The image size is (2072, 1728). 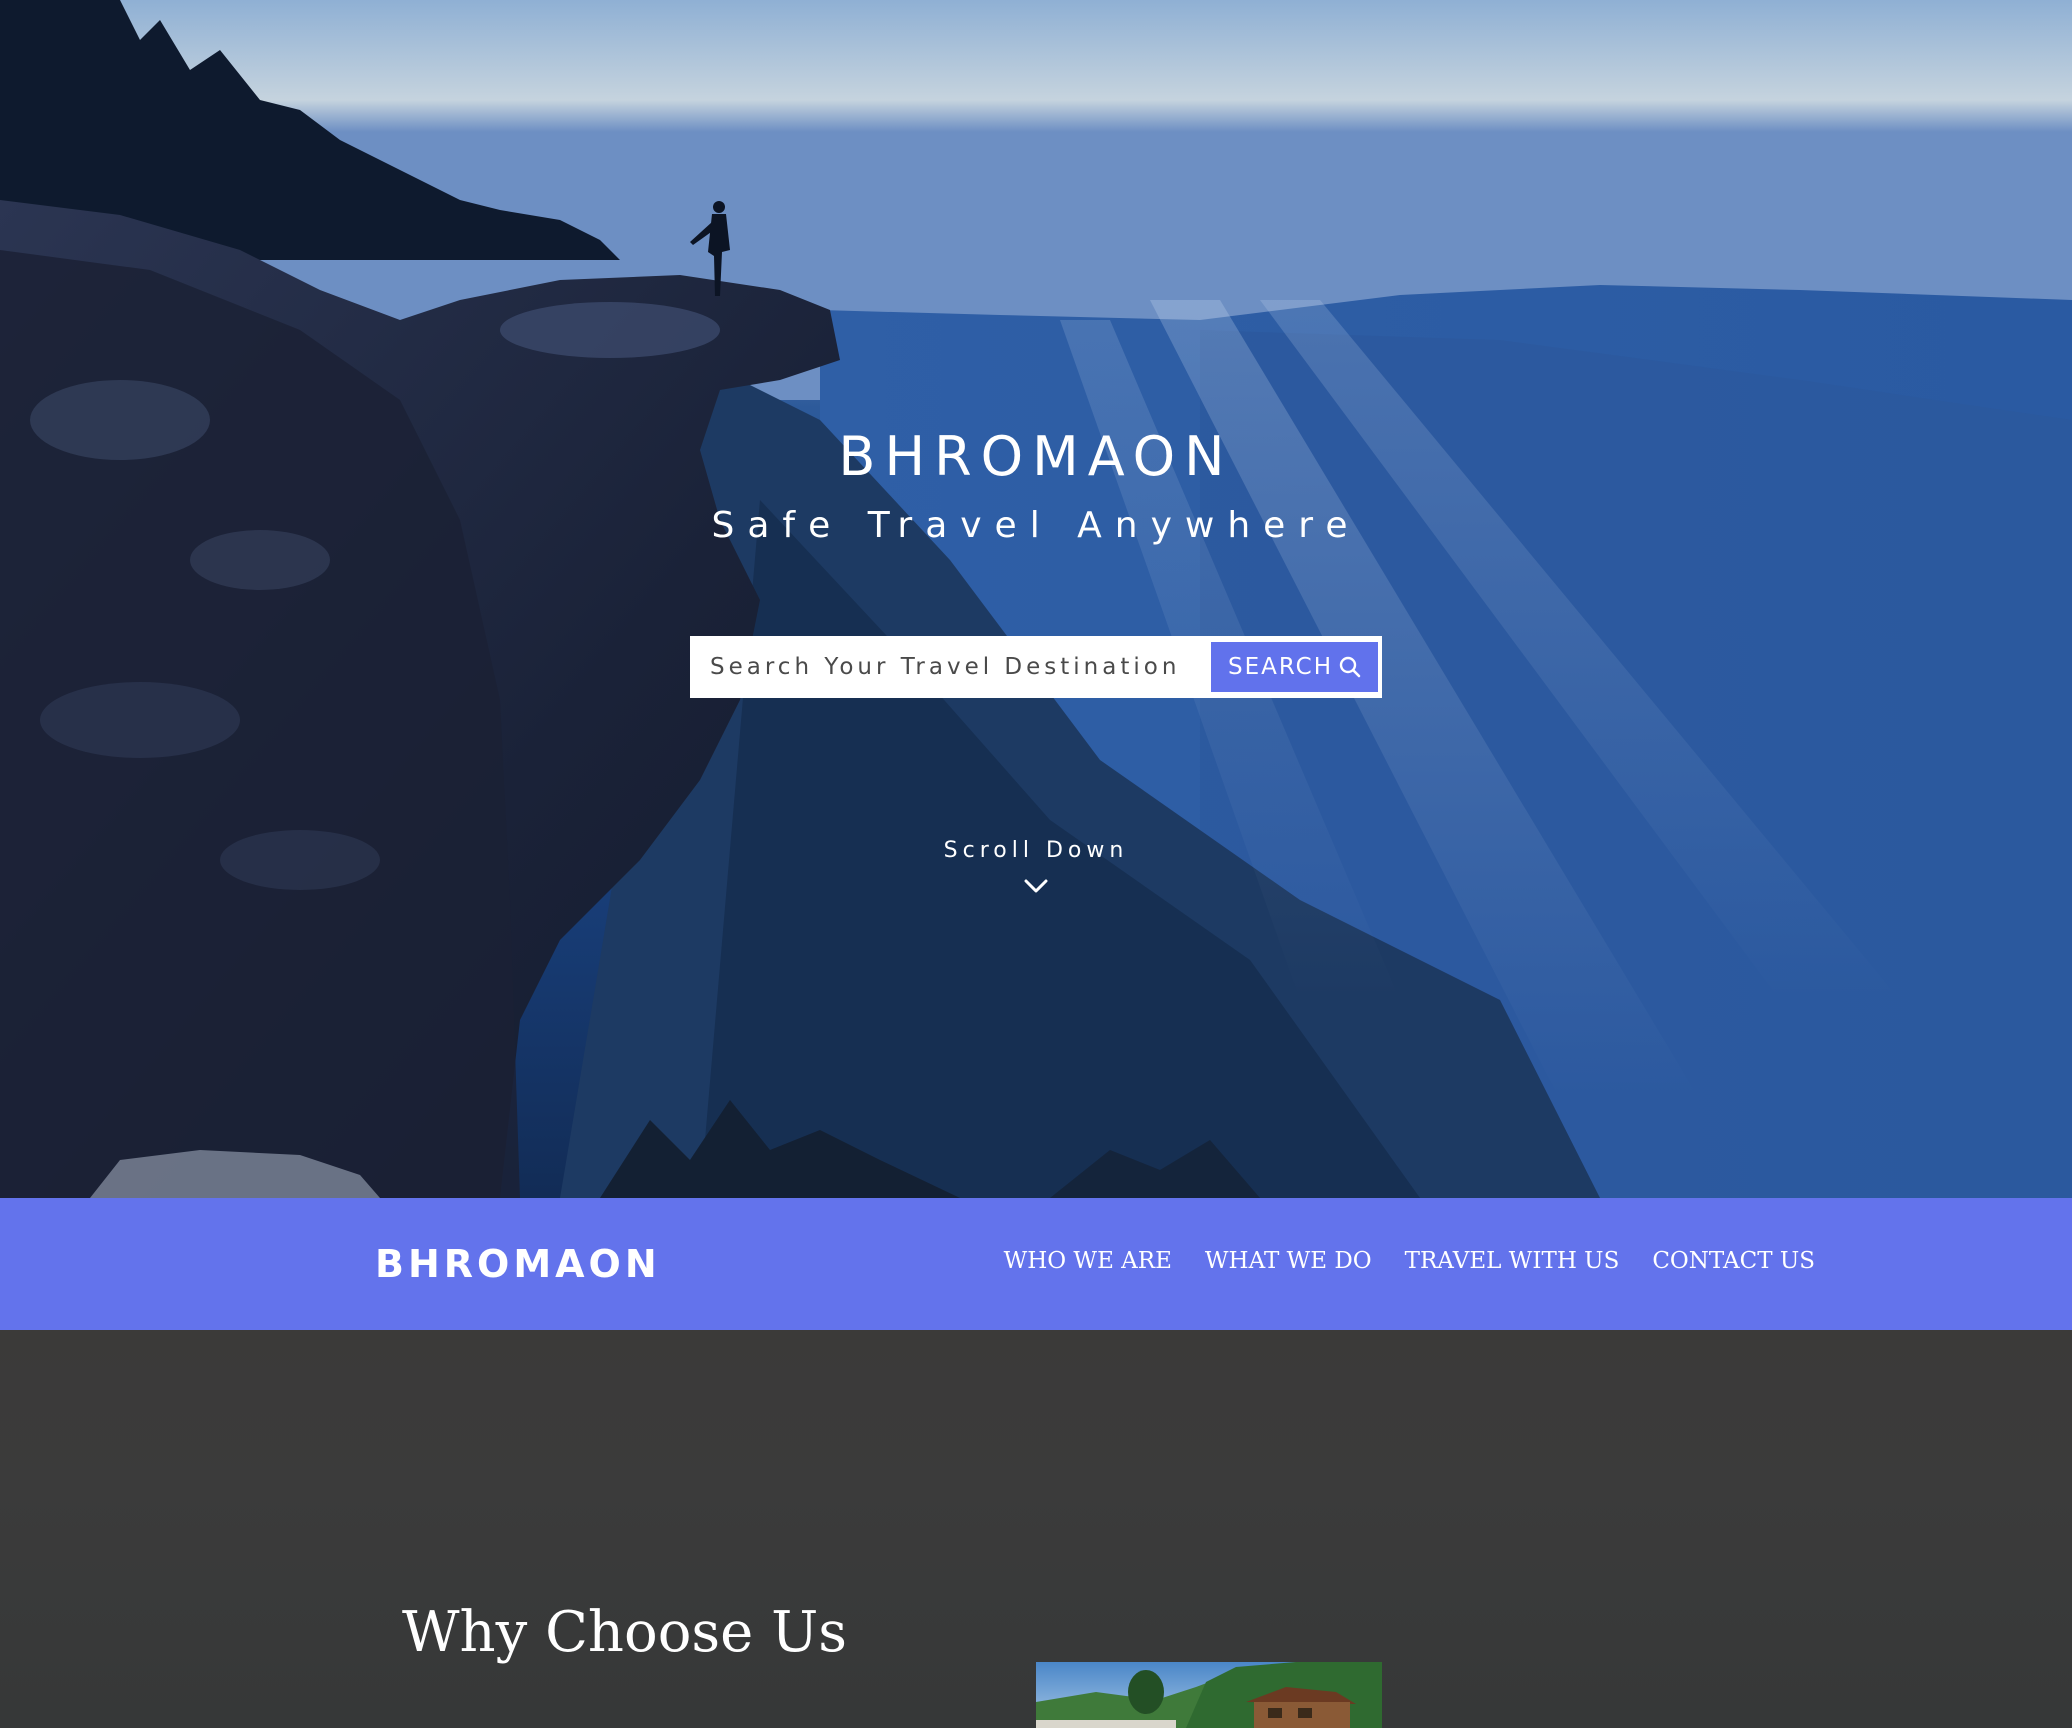 What do you see at coordinates (625, 1632) in the screenshot?
I see `section-title: Why Choose Us` at bounding box center [625, 1632].